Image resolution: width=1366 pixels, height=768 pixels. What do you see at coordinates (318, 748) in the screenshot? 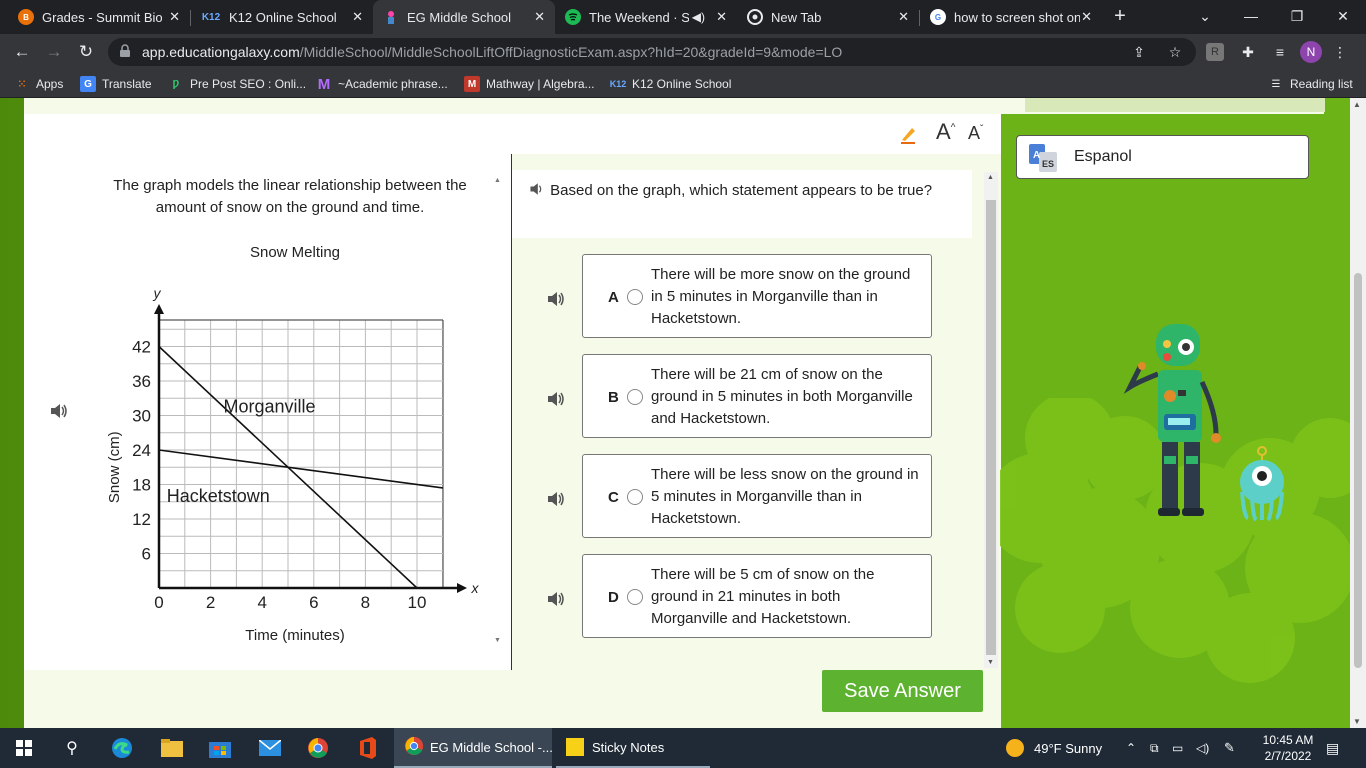
I see `chrome-icon` at bounding box center [318, 748].